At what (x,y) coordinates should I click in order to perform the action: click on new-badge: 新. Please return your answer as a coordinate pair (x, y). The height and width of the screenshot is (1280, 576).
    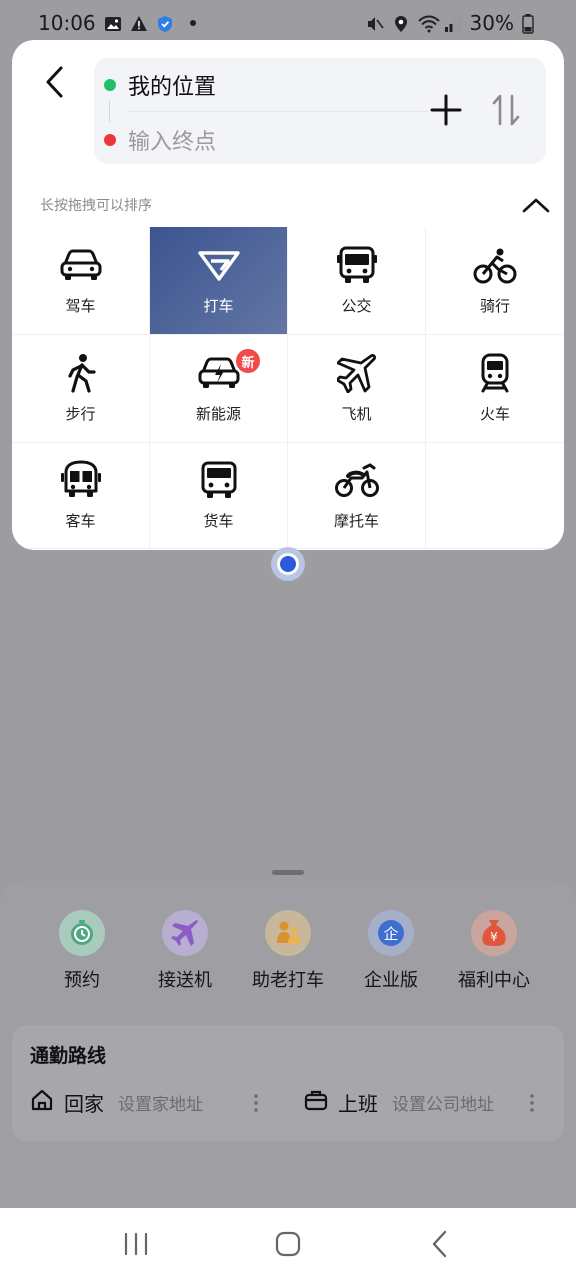
    Looking at the image, I should click on (248, 361).